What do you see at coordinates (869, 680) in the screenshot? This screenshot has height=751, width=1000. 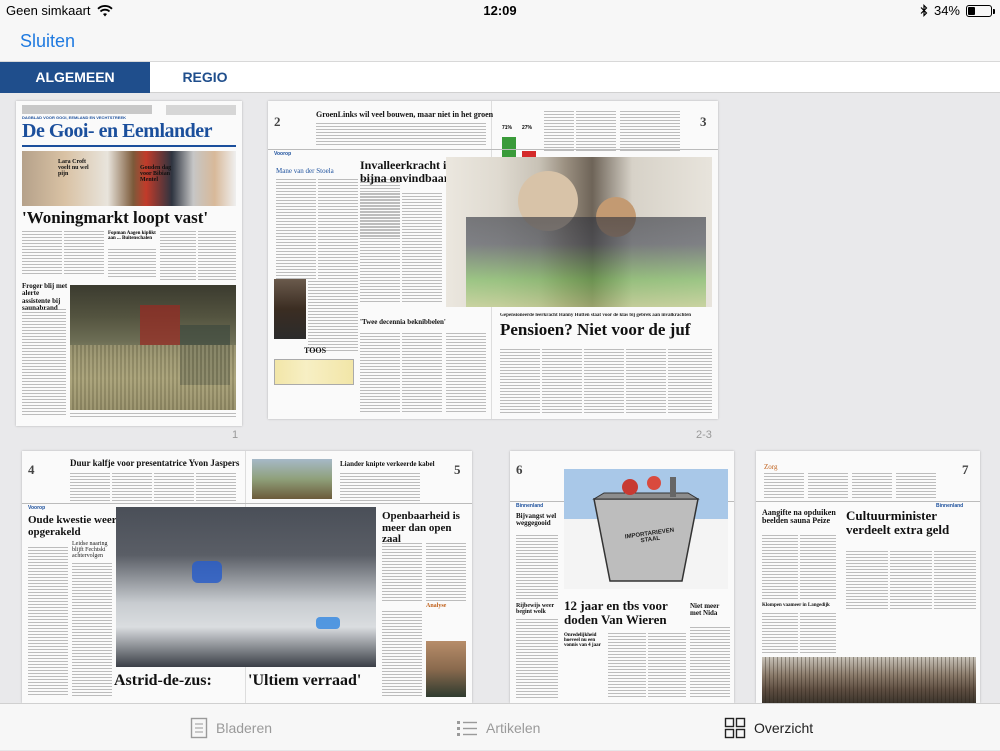 I see `page-7-landscape-photo` at bounding box center [869, 680].